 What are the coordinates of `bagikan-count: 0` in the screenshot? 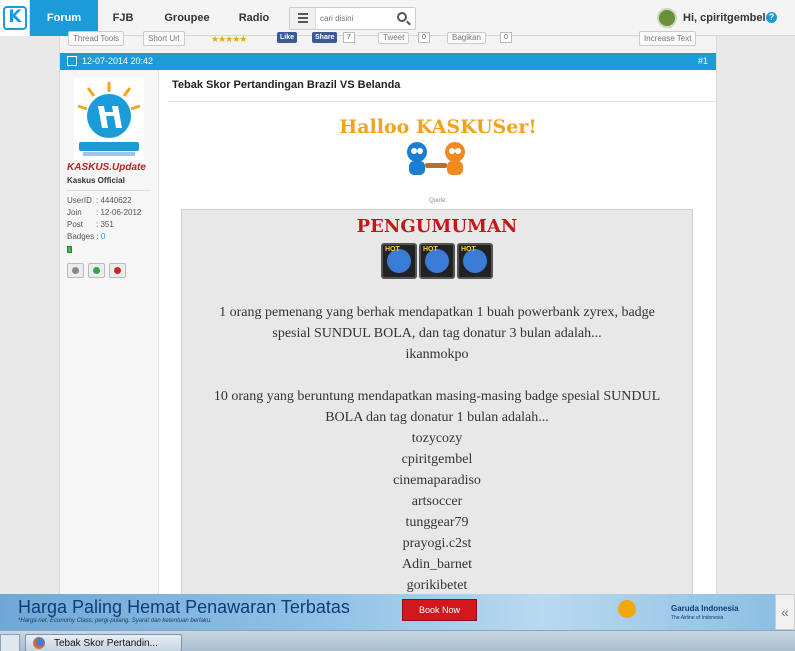 It's located at (506, 37).